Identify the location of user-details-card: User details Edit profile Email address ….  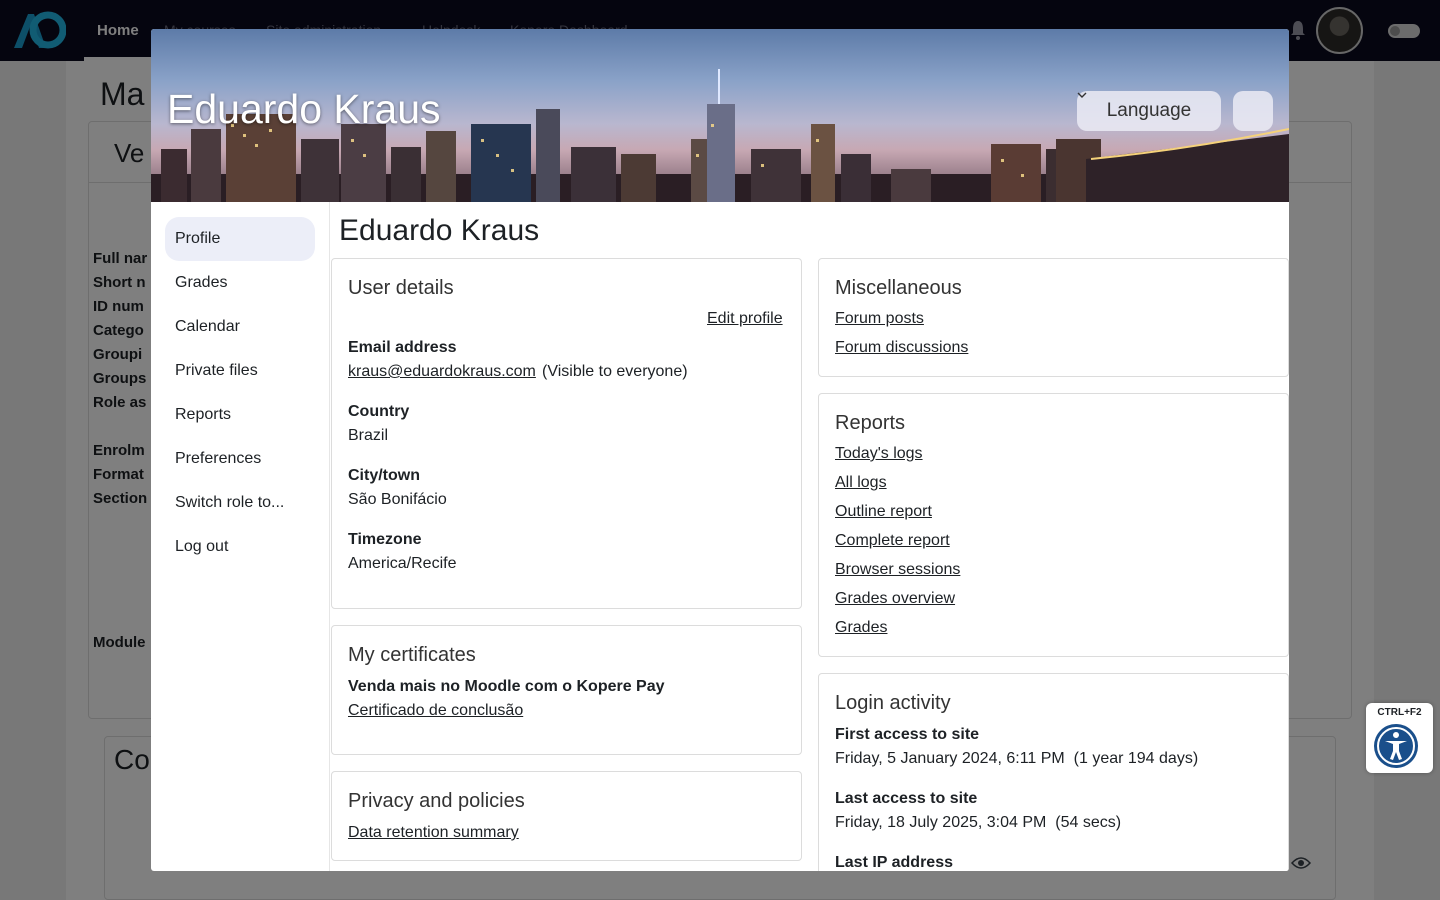
(566, 433).